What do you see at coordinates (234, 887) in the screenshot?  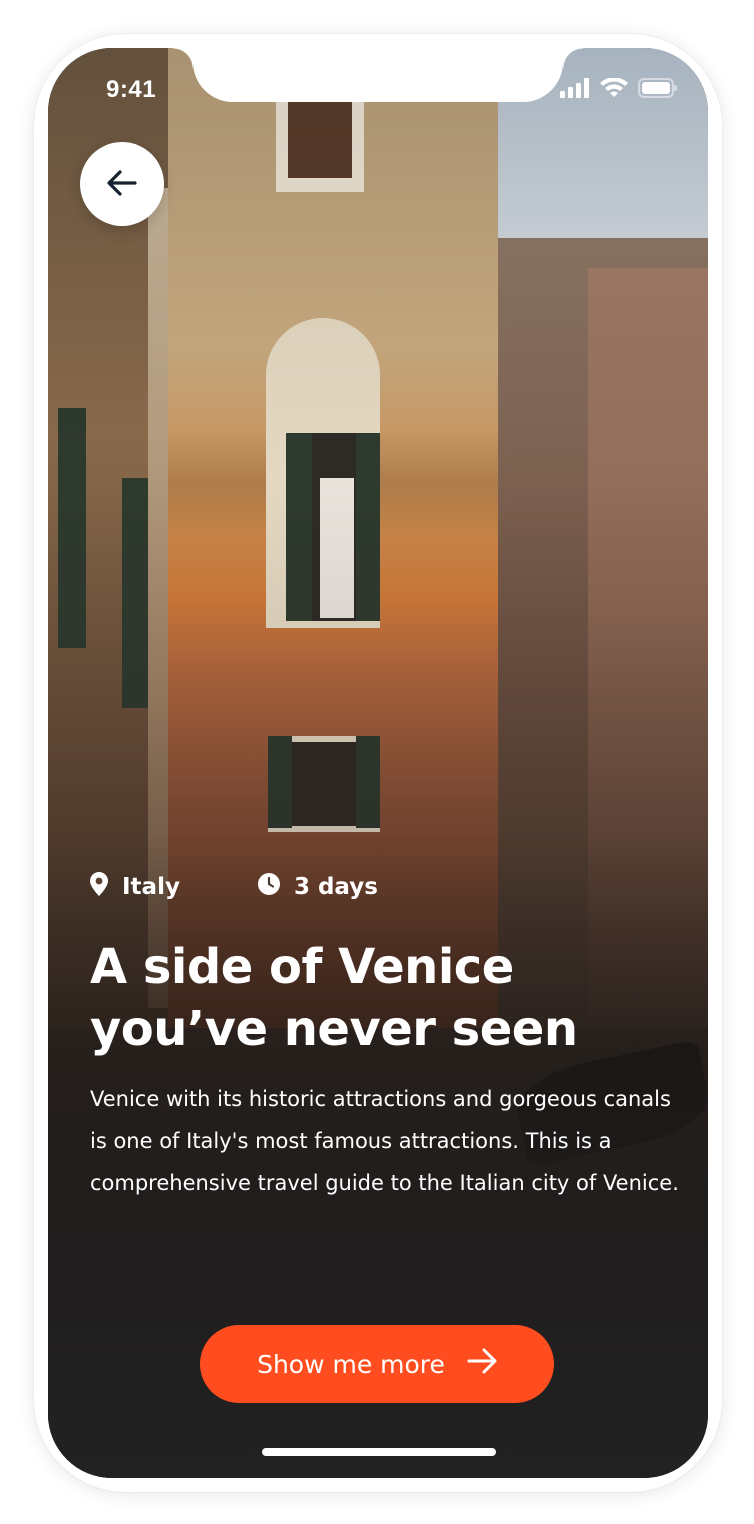 I see `trip-meta: Italy 3 days` at bounding box center [234, 887].